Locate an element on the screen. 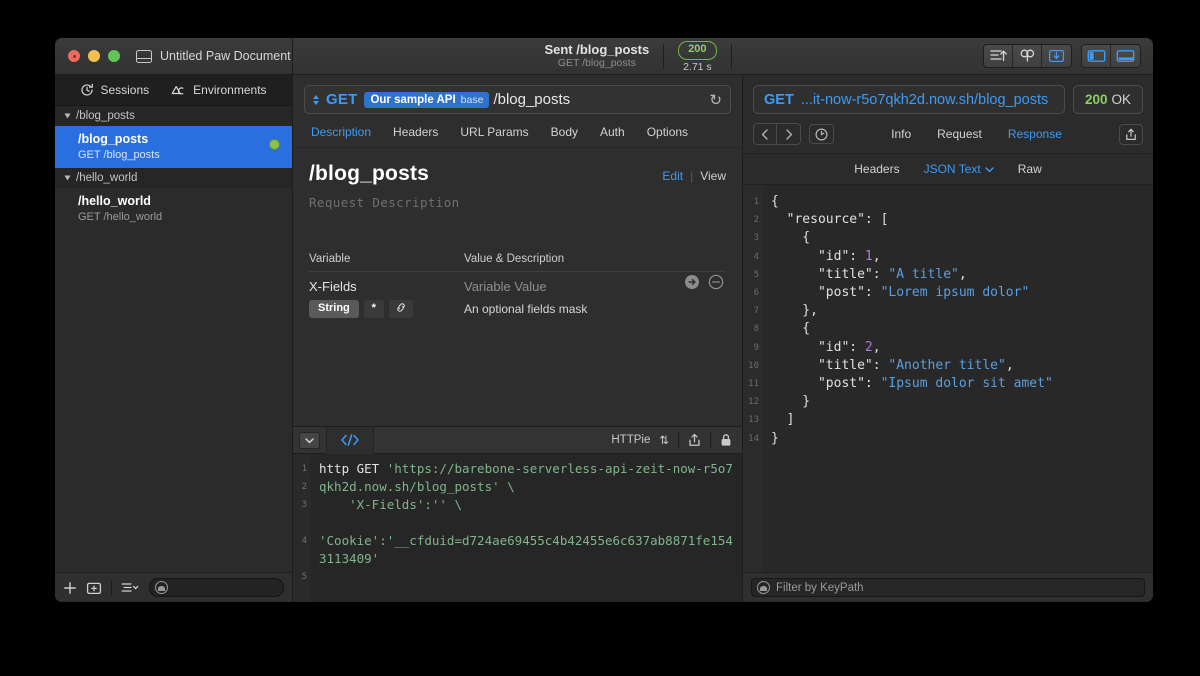 The width and height of the screenshot is (1200, 676). toggle-left-panel-icon is located at coordinates (1096, 56).